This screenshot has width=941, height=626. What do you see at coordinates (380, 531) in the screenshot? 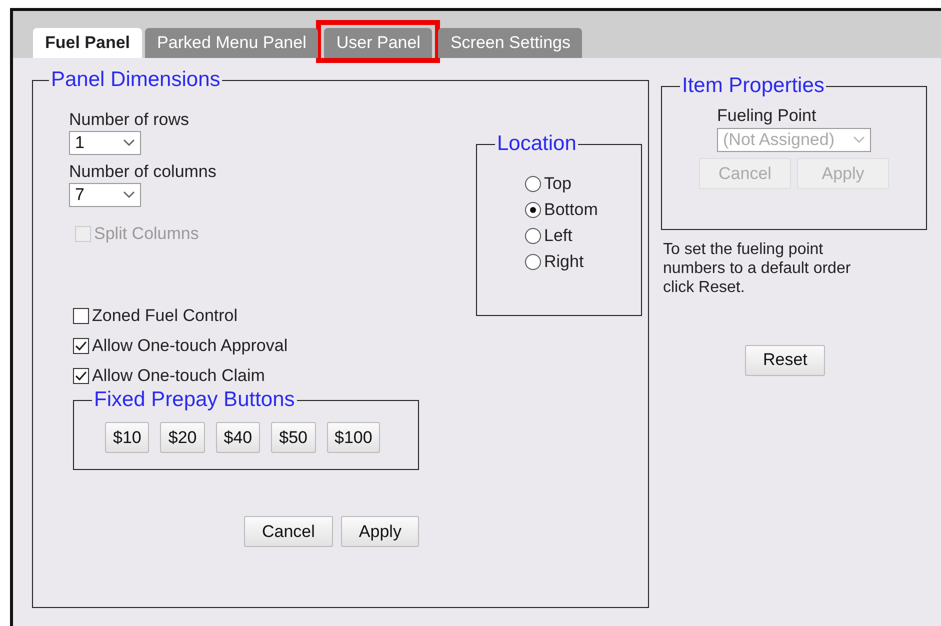
I see `apply-button: Apply` at bounding box center [380, 531].